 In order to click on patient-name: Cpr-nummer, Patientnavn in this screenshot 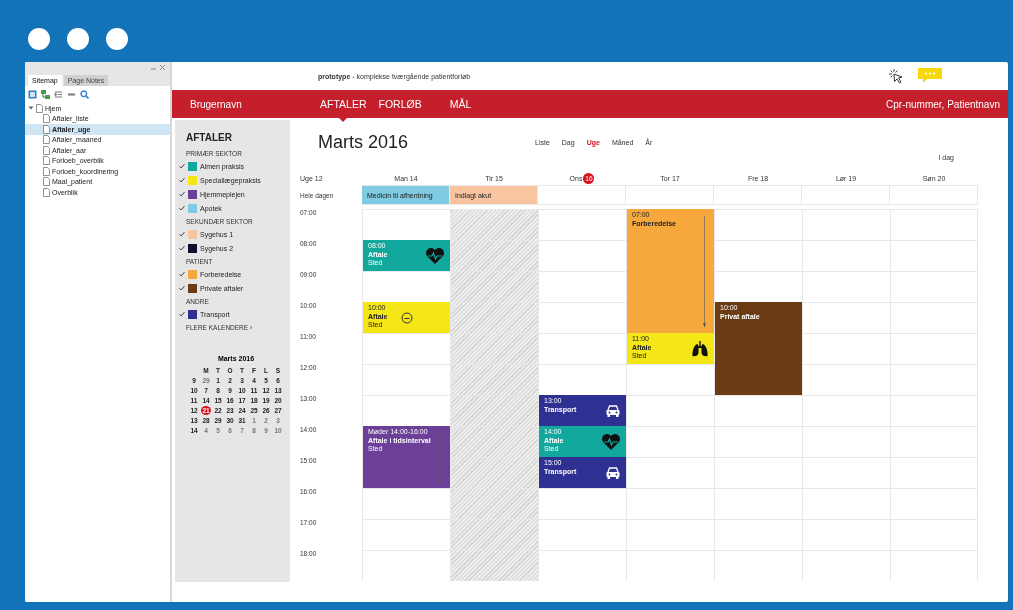, I will do `click(943, 104)`.